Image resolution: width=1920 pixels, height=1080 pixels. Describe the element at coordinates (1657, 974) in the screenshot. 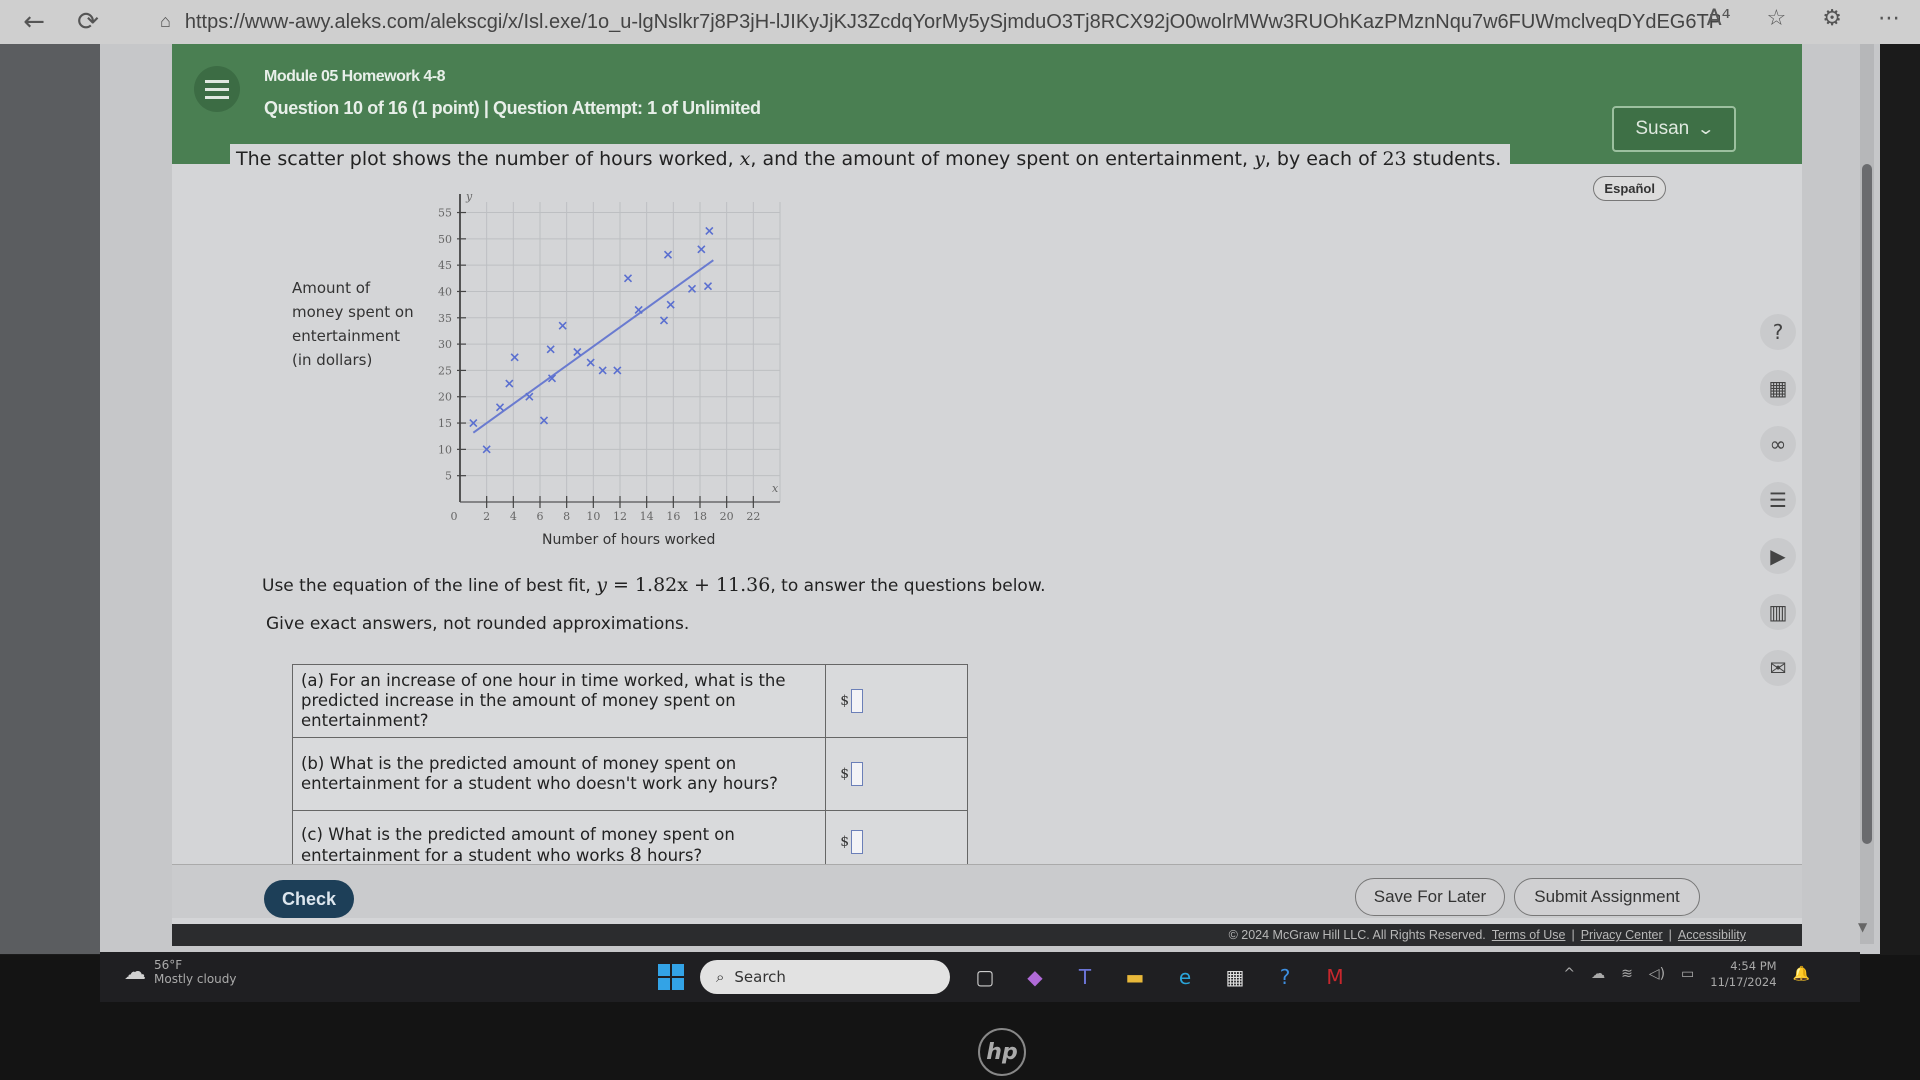

I see `volume-icon: ◁)` at that location.